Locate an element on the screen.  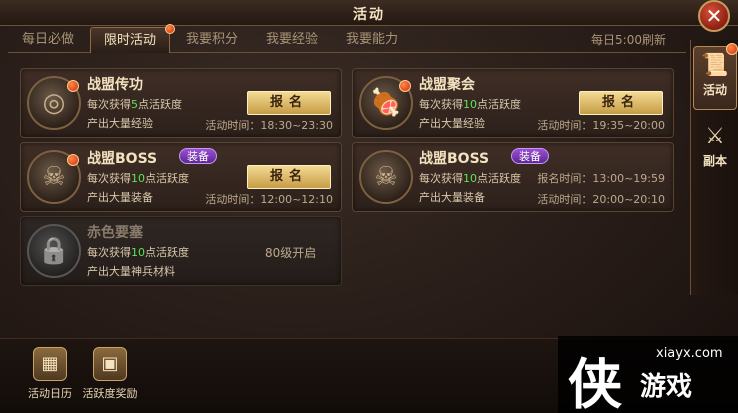
title-bar: 活动 is located at coordinates (369, 13).